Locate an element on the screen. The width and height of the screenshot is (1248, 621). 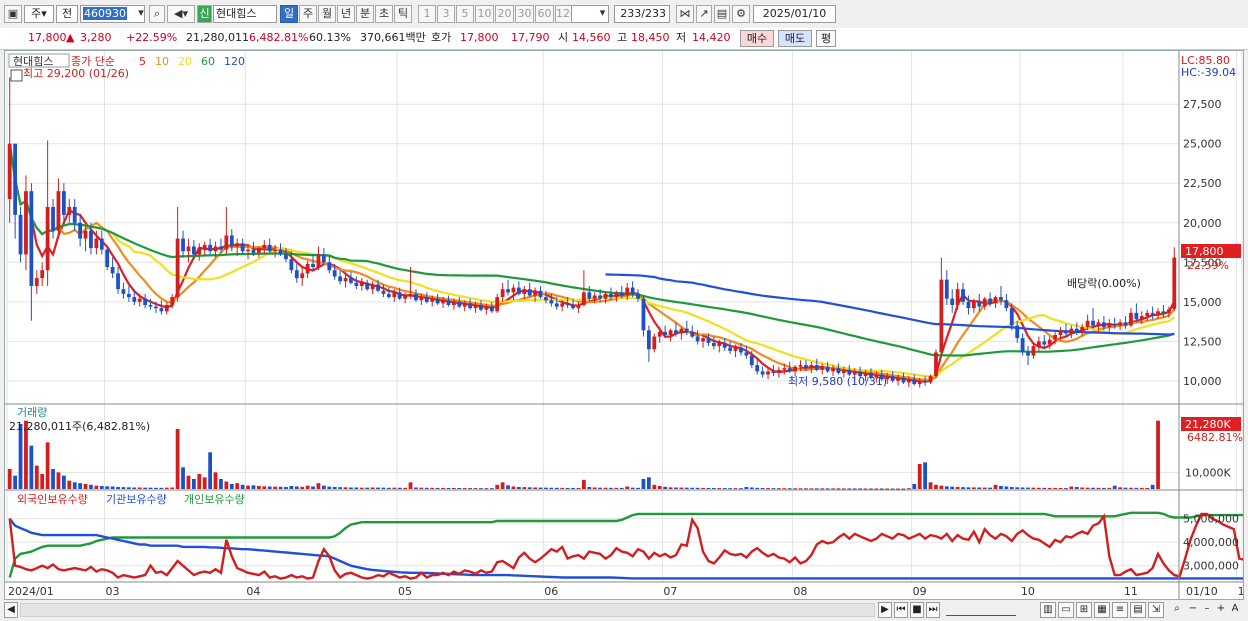
save-icon: ▤ is located at coordinates (722, 14).